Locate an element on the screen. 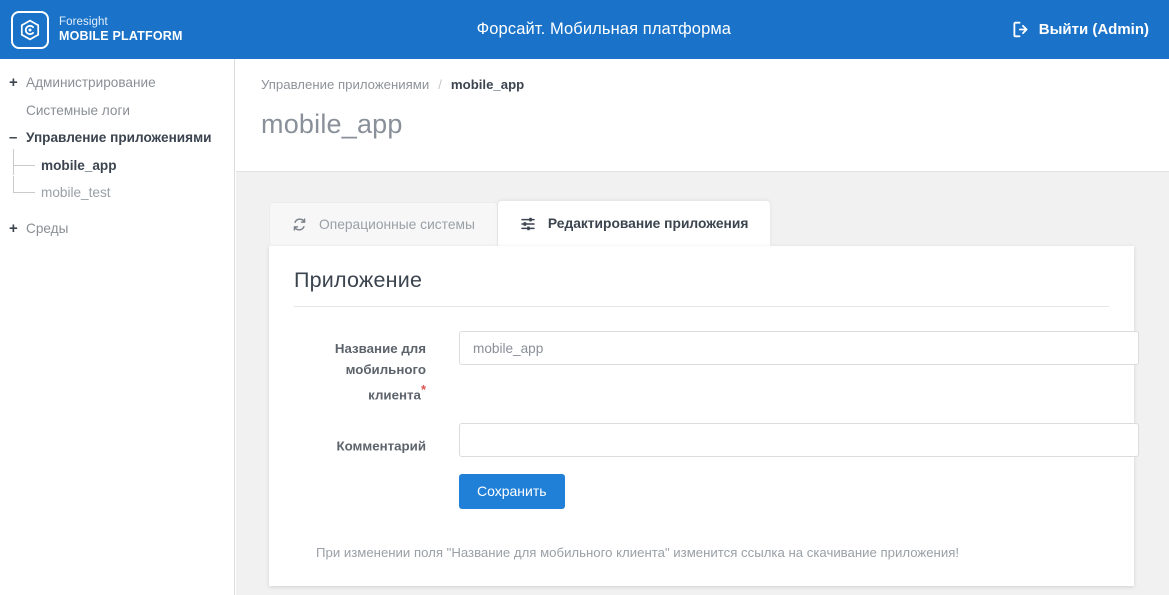 The image size is (1169, 595). sidebar-item-label: Системные логи is located at coordinates (78, 110).